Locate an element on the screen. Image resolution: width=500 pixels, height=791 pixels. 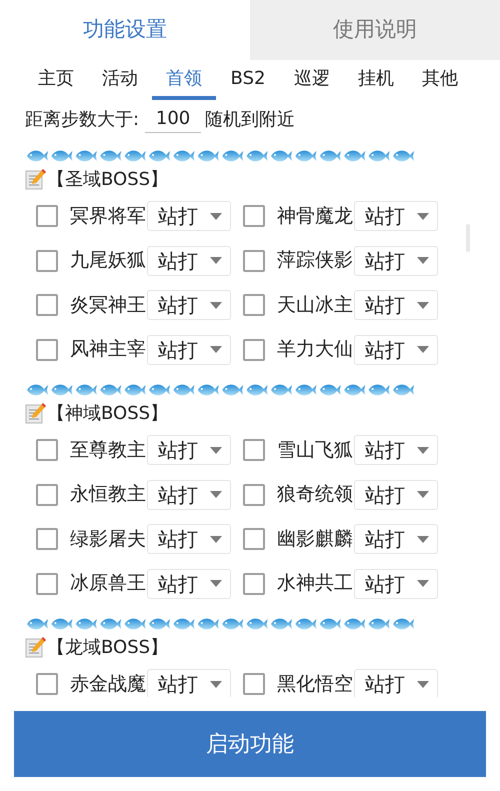
top-tab: 使用说明 is located at coordinates (375, 30).